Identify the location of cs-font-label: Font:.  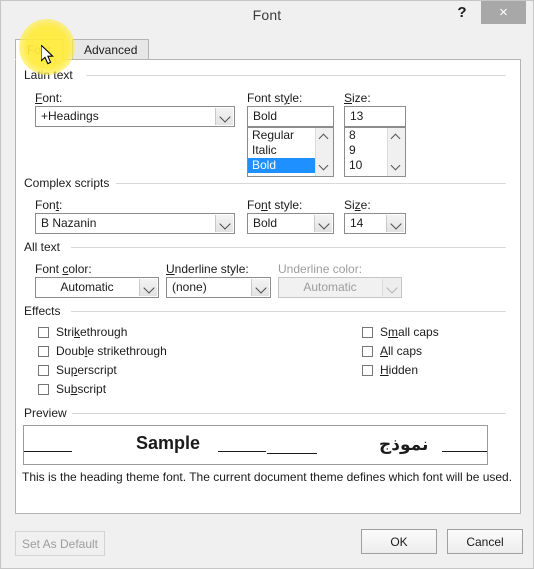
(49, 205).